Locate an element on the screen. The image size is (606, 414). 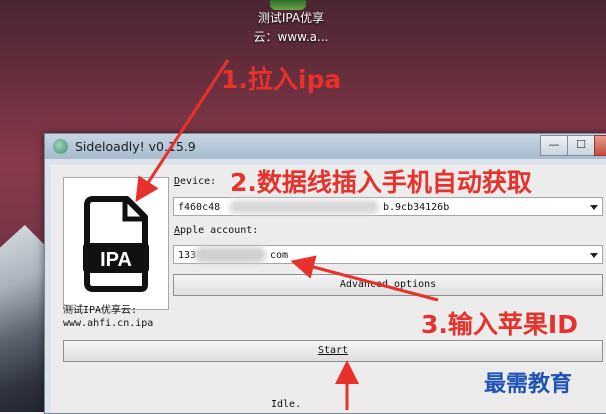
arrow-step1 is located at coordinates (182, 131).